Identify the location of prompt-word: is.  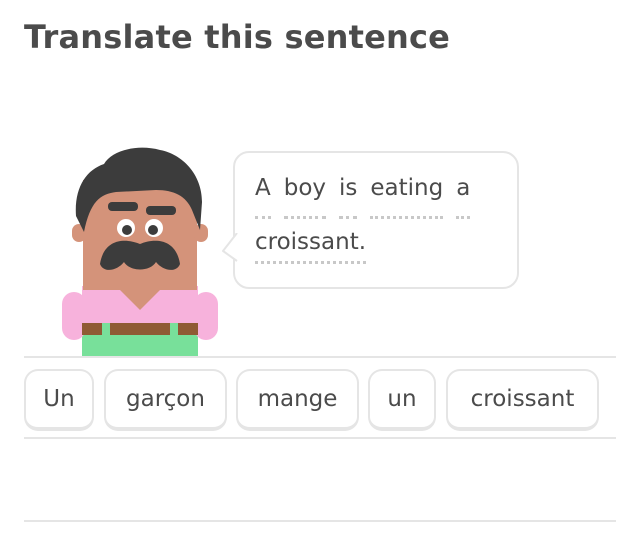
(348, 197).